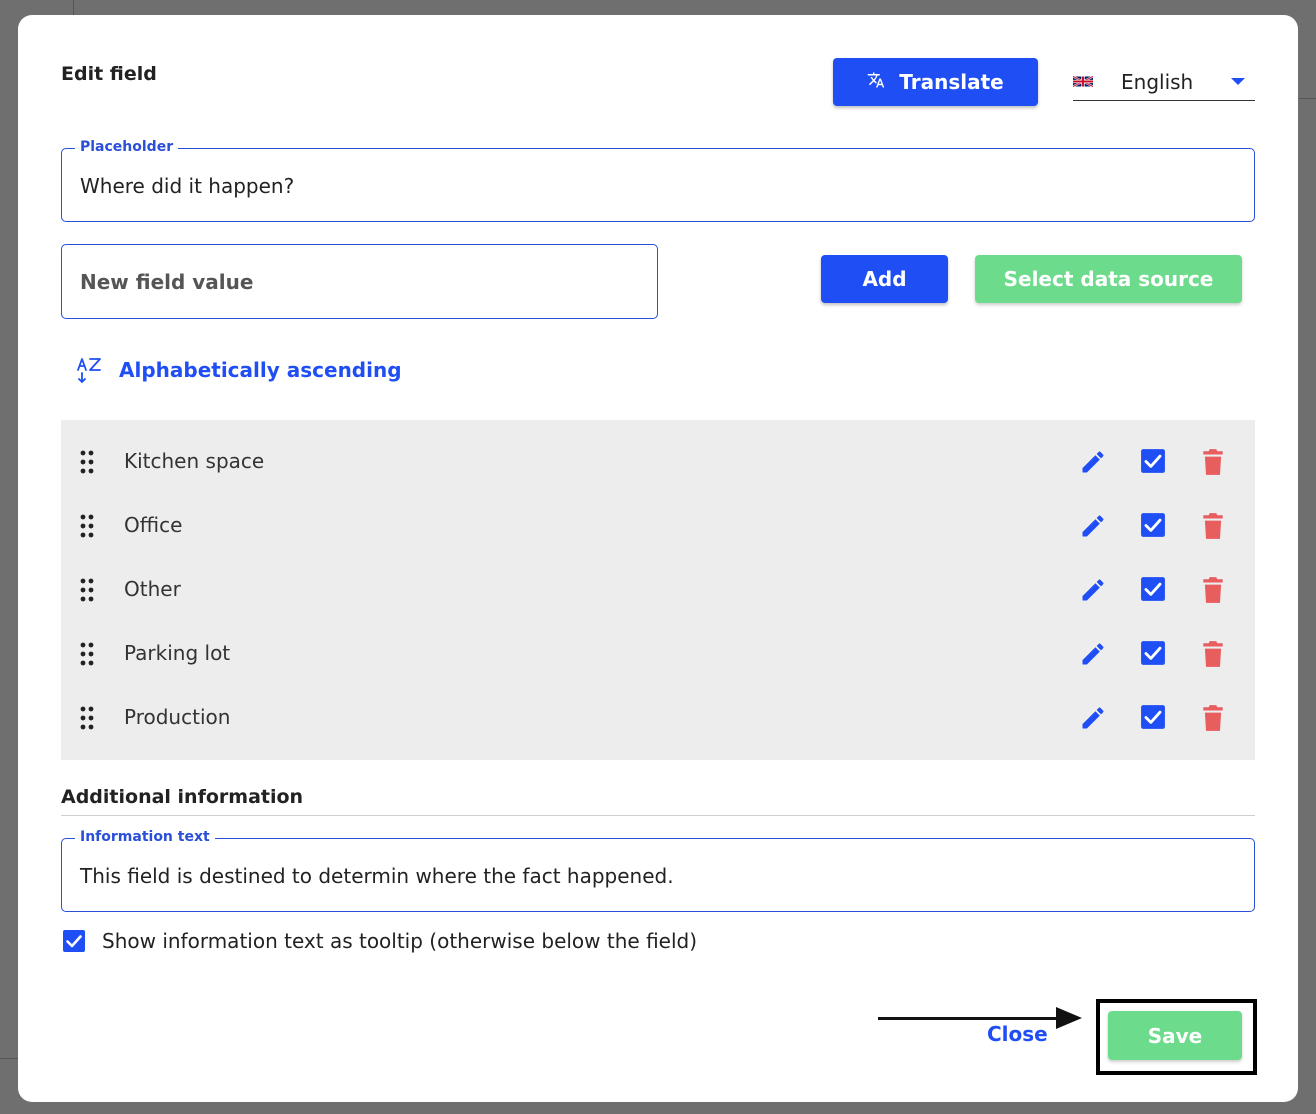 Image resolution: width=1316 pixels, height=1114 pixels. What do you see at coordinates (658, 717) in the screenshot?
I see `list-item: Production` at bounding box center [658, 717].